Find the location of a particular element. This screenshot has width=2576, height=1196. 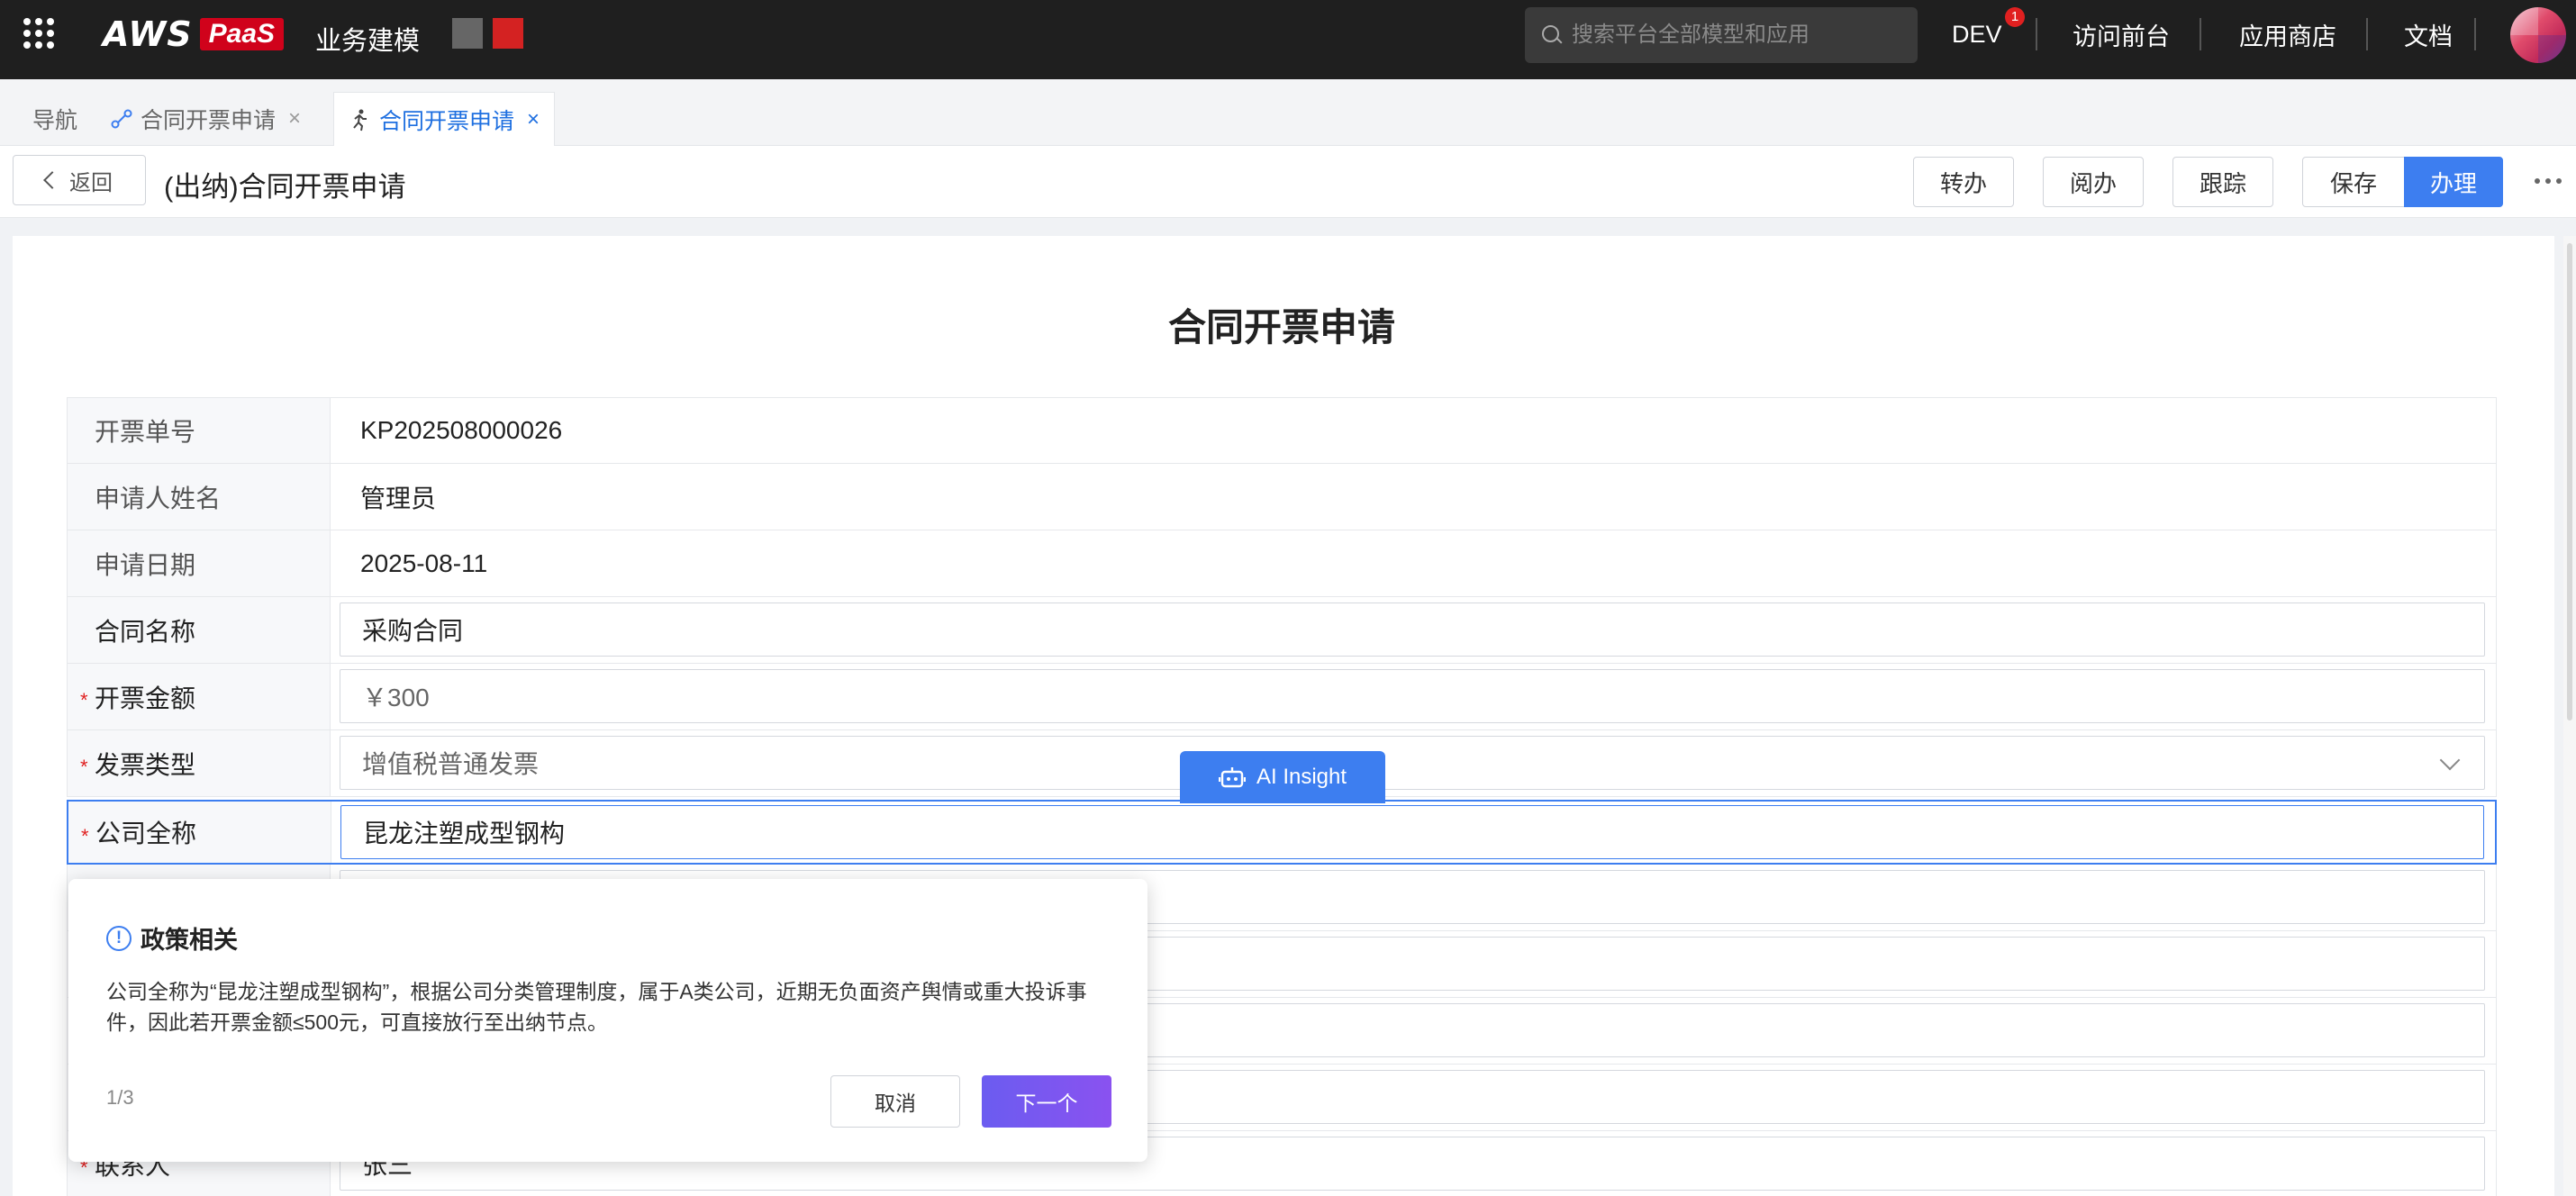

gray-square-icon is located at coordinates (467, 33).